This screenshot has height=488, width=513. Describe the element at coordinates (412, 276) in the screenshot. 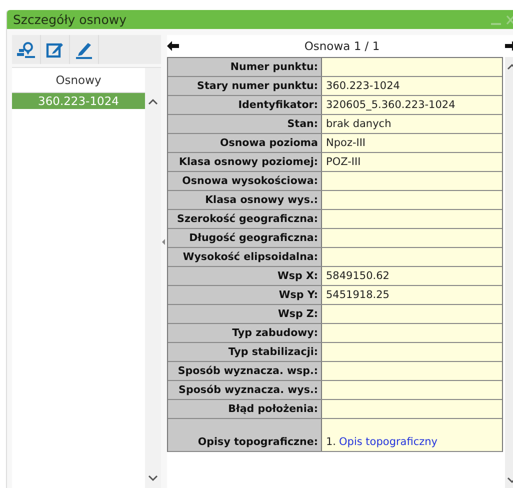

I see `field-value: 5849150.62` at that location.